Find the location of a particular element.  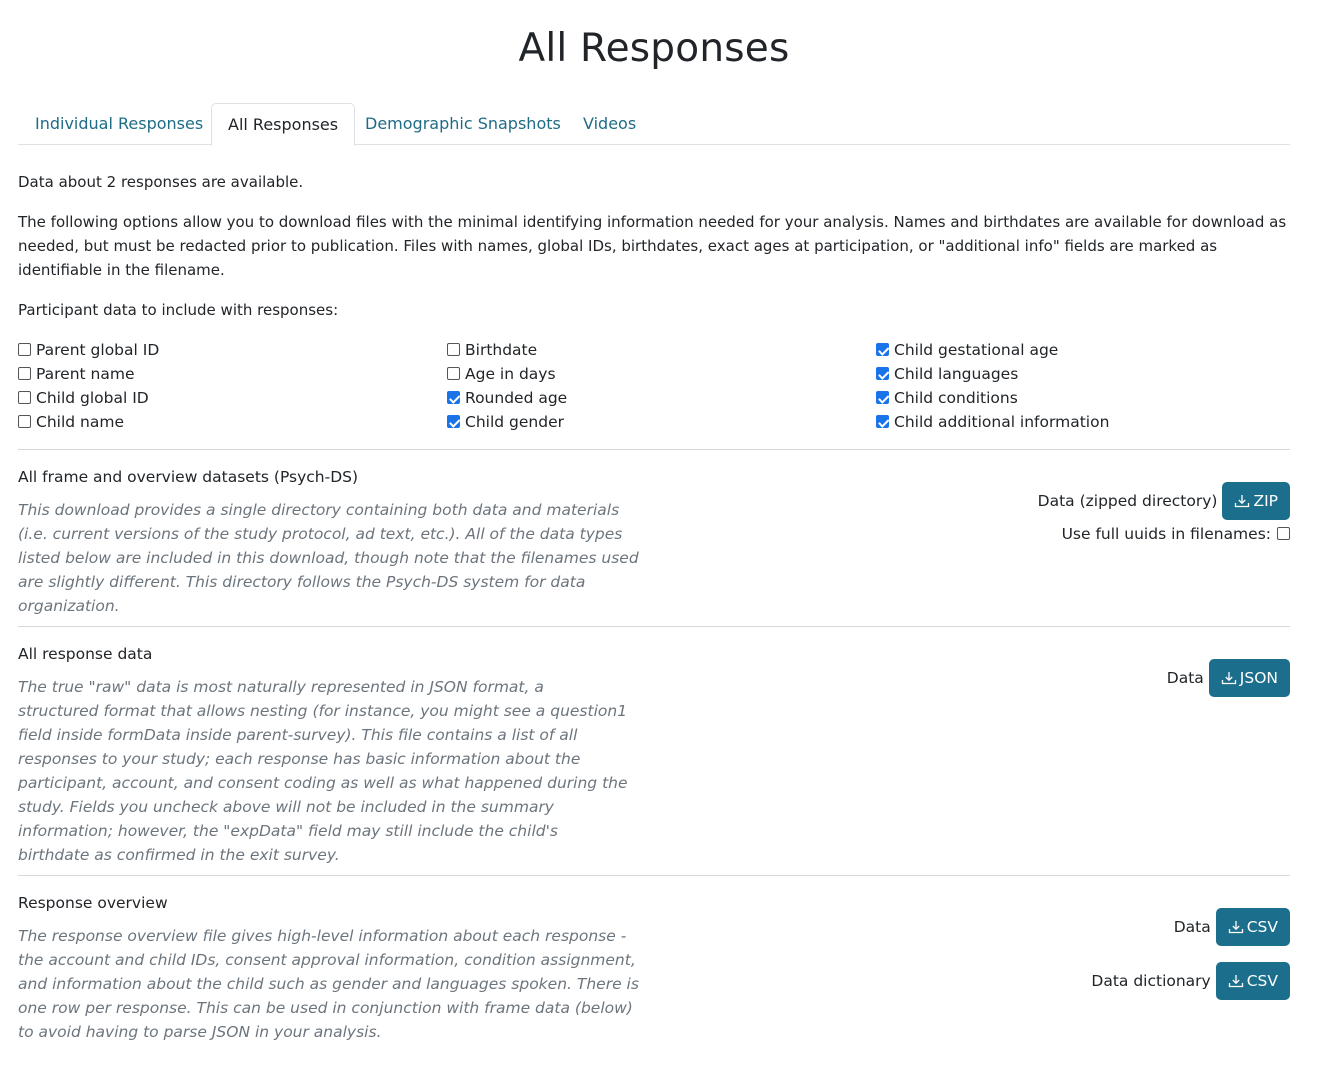

download-csv-button-label: CSV is located at coordinates (1262, 927).